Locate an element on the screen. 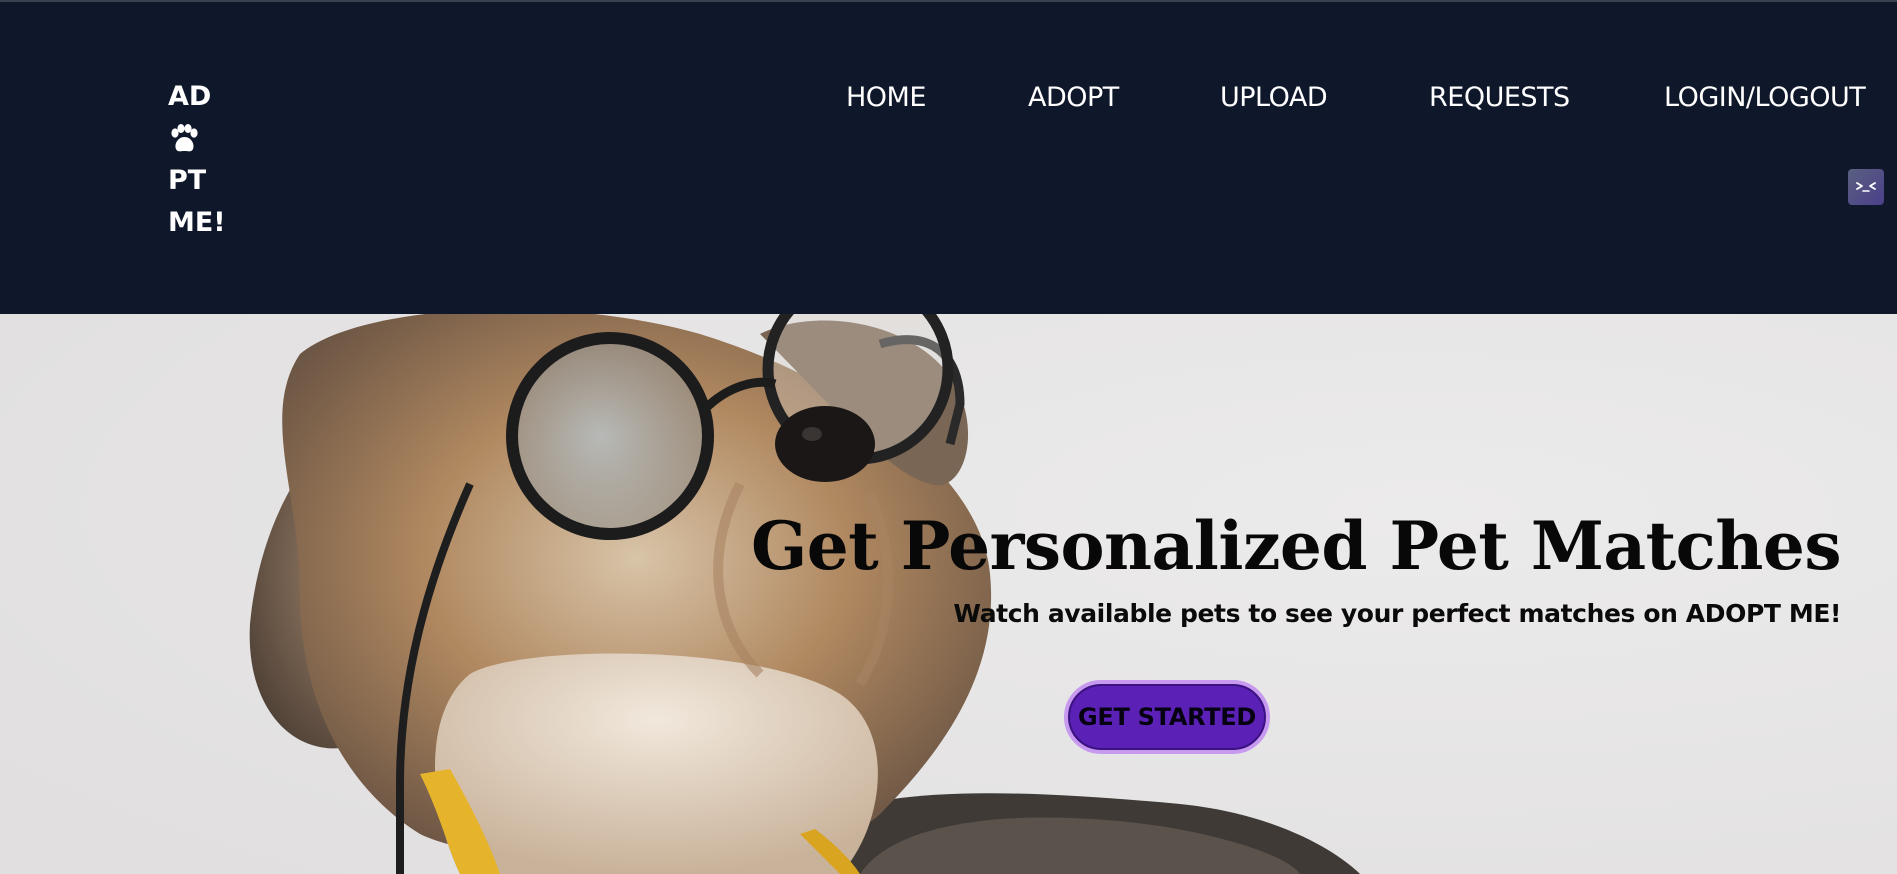 This screenshot has width=1897, height=874. logo-text-line-2: PT is located at coordinates (187, 180).